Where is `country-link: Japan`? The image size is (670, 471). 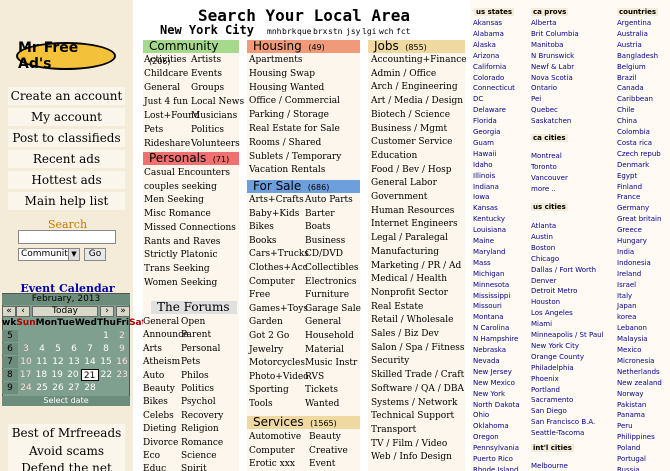
country-link: Japan is located at coordinates (627, 306).